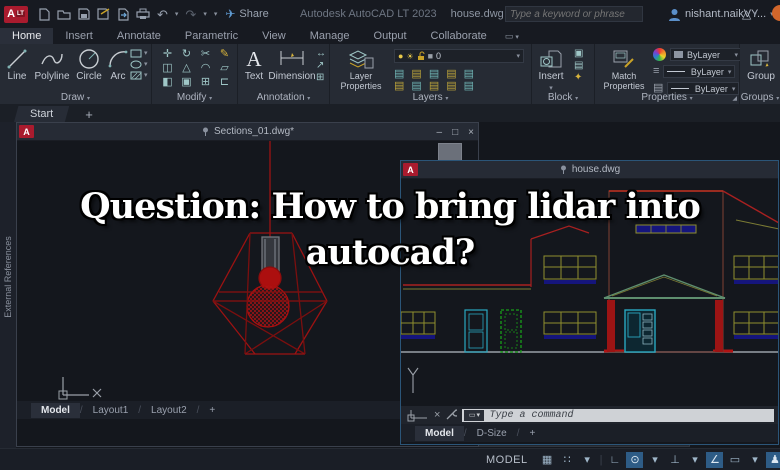 The height and width of the screenshot is (470, 780). I want to click on house-tab-model: Model, so click(439, 433).